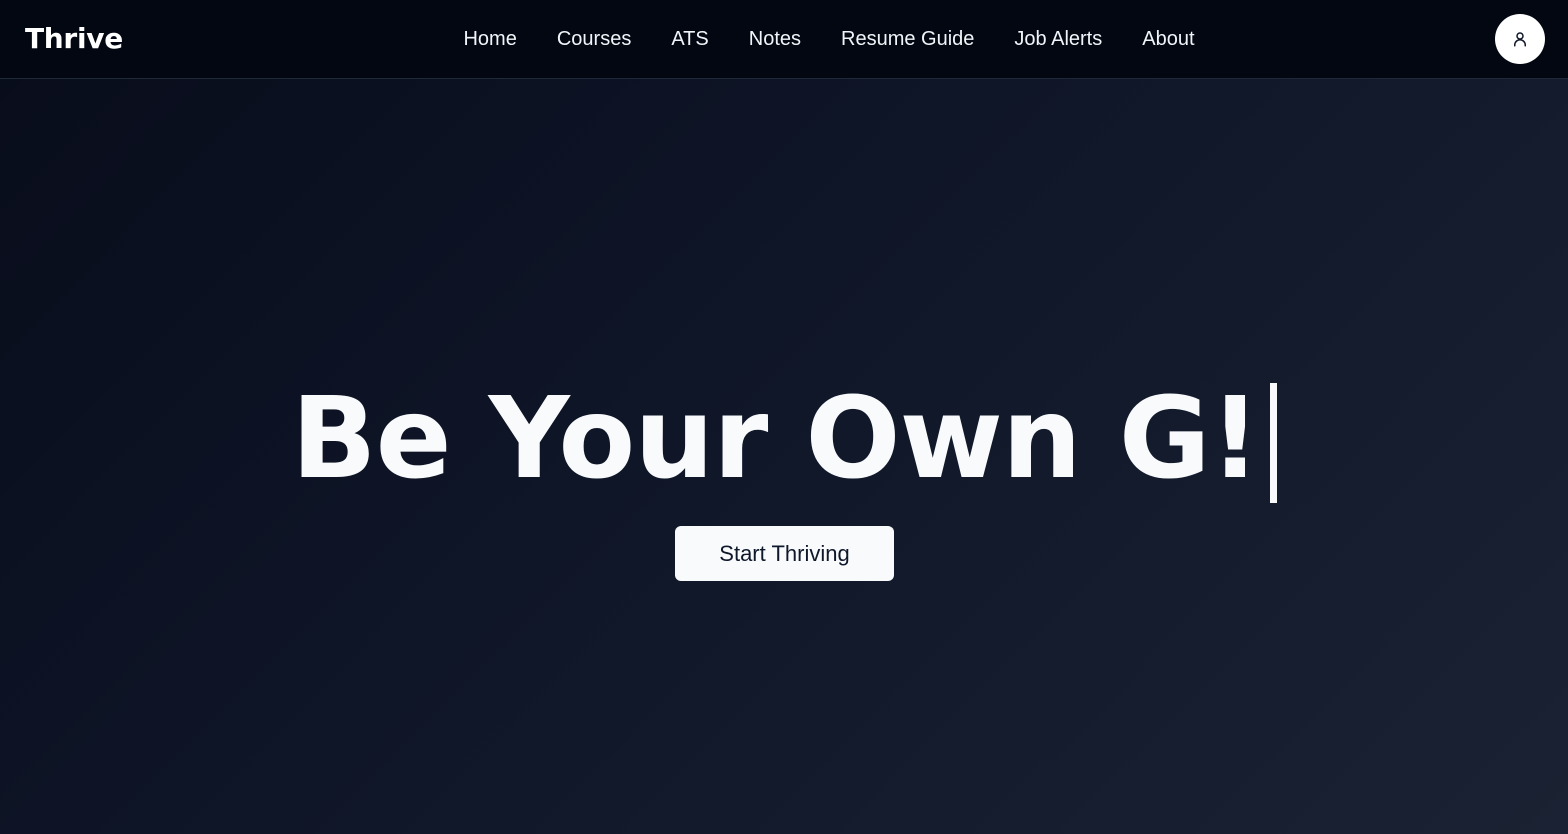 The width and height of the screenshot is (1568, 834). Describe the element at coordinates (1273, 443) in the screenshot. I see `typing-cursor` at that location.